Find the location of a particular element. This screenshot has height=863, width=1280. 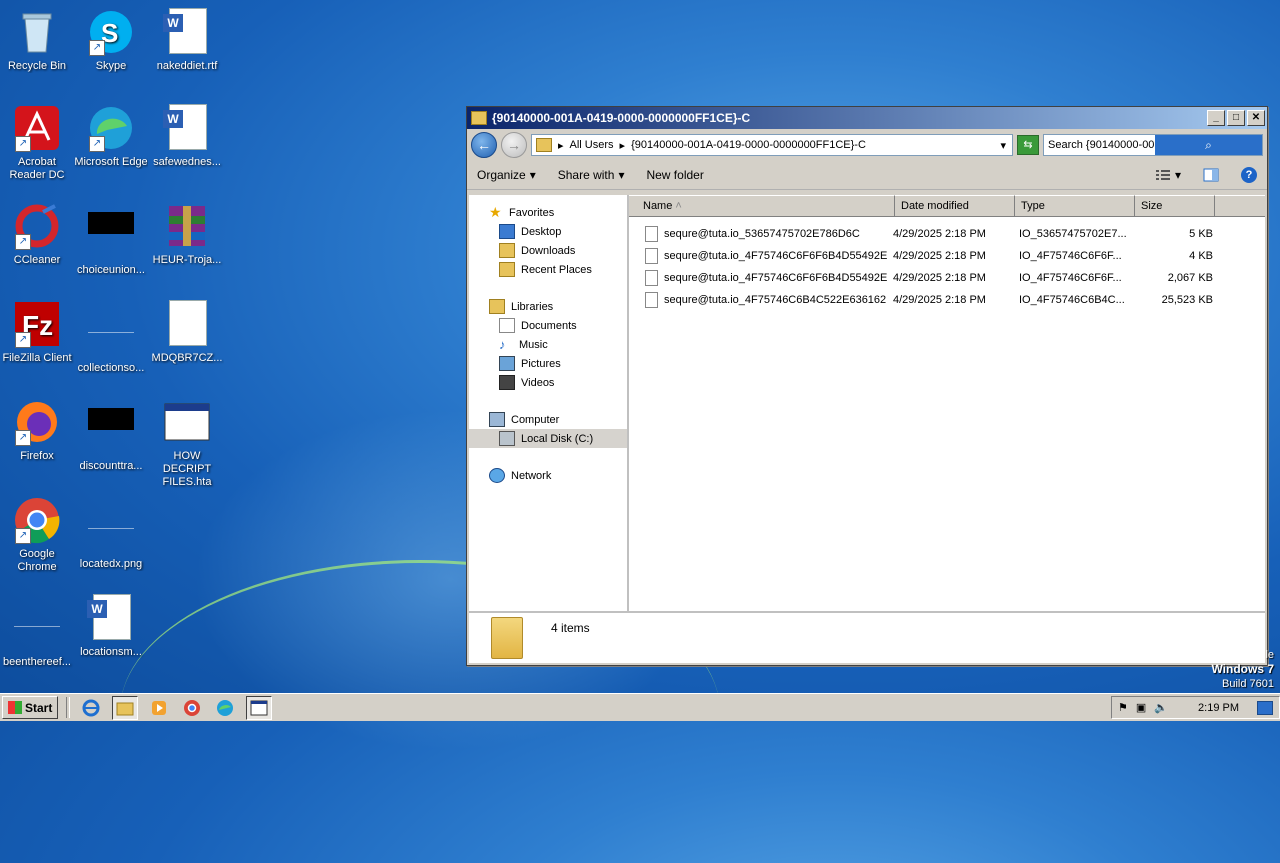

nav-computer: Computer is located at coordinates (548, 419).